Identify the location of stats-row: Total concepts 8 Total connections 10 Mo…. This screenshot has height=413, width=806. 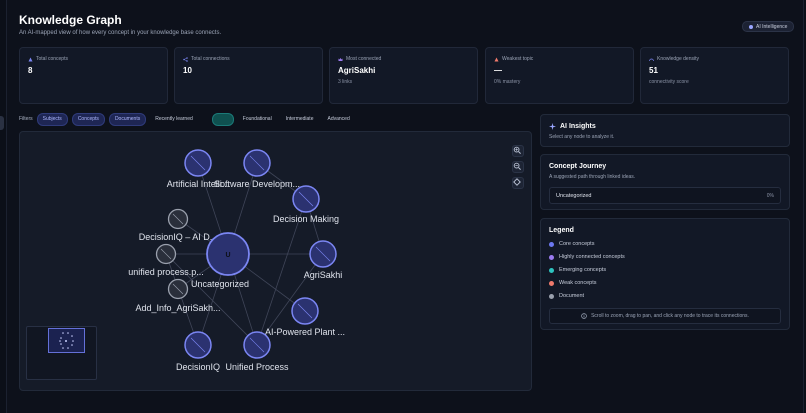
(404, 75).